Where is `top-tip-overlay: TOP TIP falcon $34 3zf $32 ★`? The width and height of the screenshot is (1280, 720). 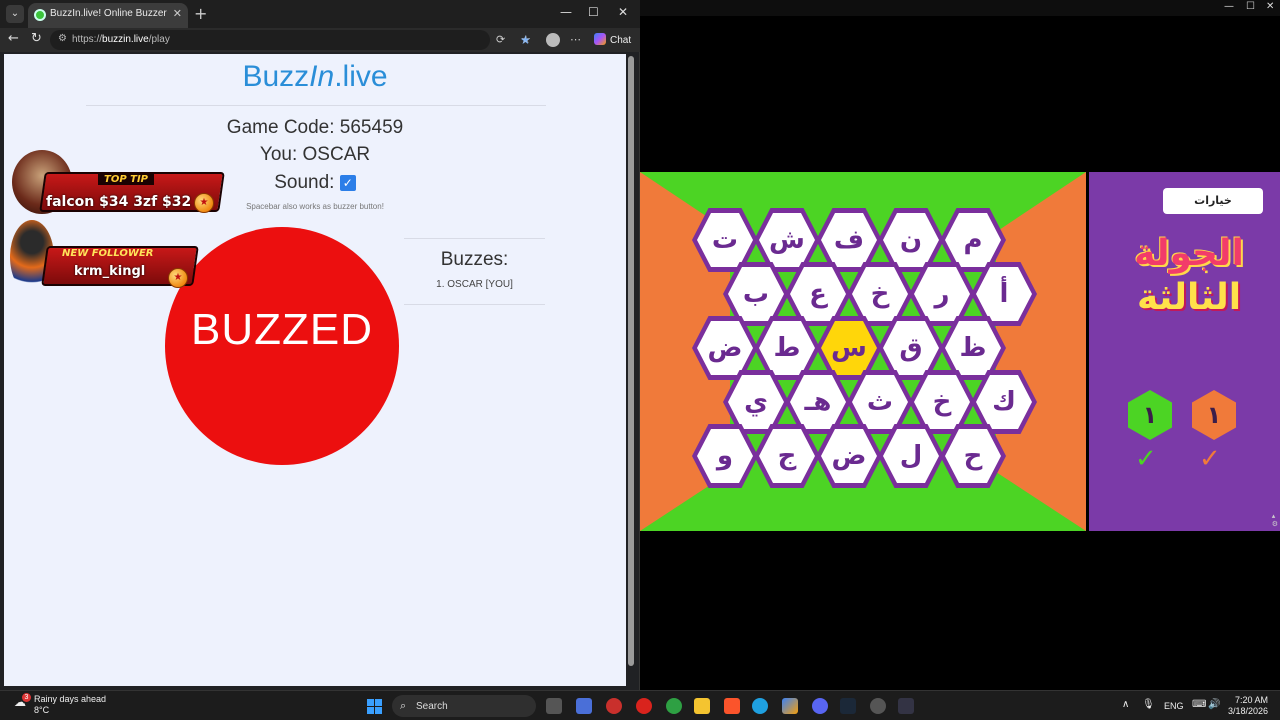 top-tip-overlay: TOP TIP falcon $34 3zf $32 ★ is located at coordinates (122, 185).